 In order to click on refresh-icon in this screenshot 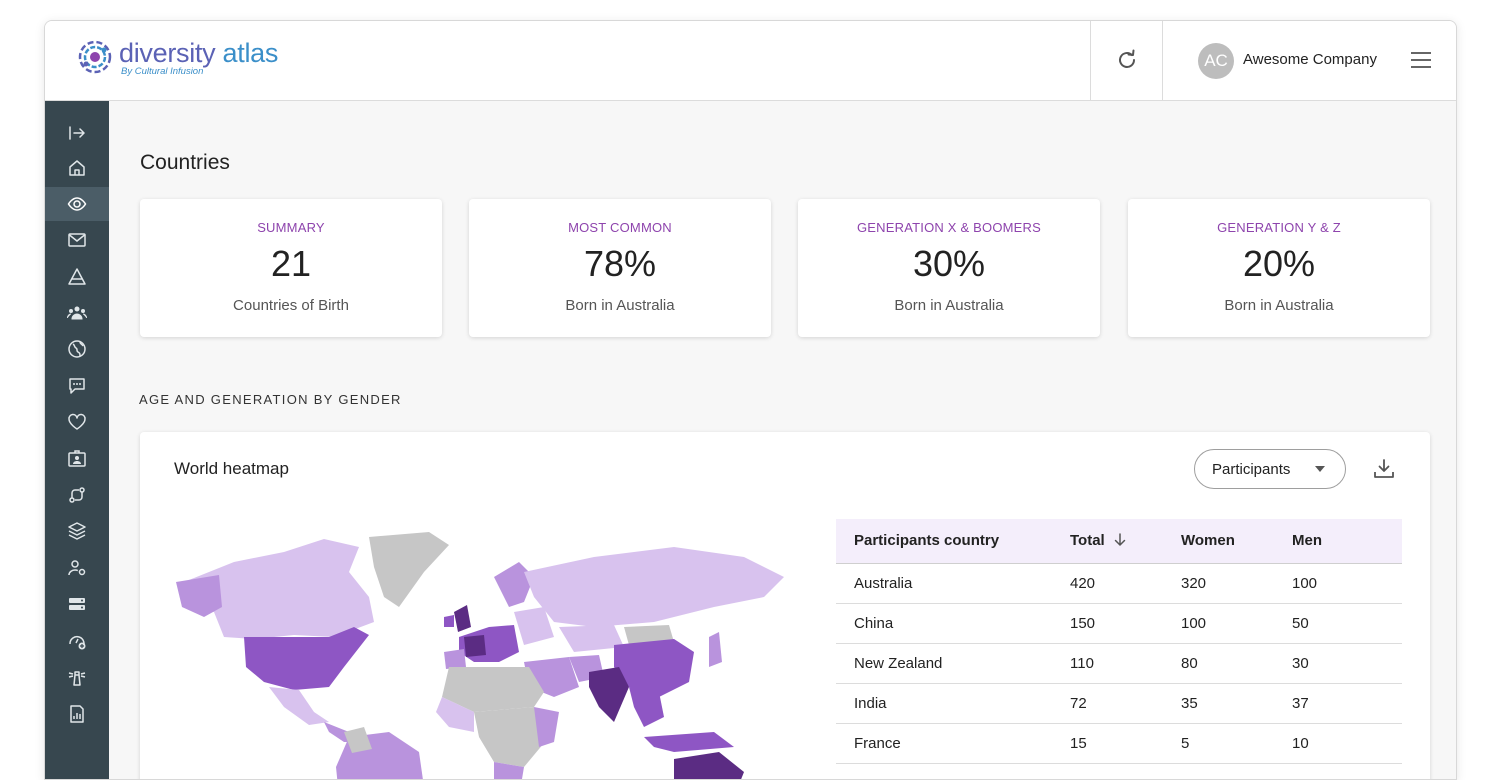, I will do `click(1127, 58)`.